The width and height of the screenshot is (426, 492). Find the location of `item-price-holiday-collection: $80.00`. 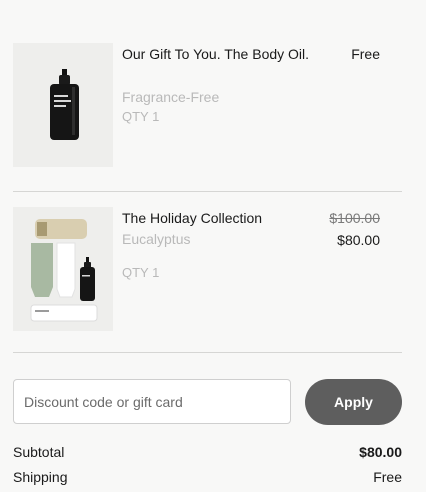

item-price-holiday-collection: $80.00 is located at coordinates (358, 240).